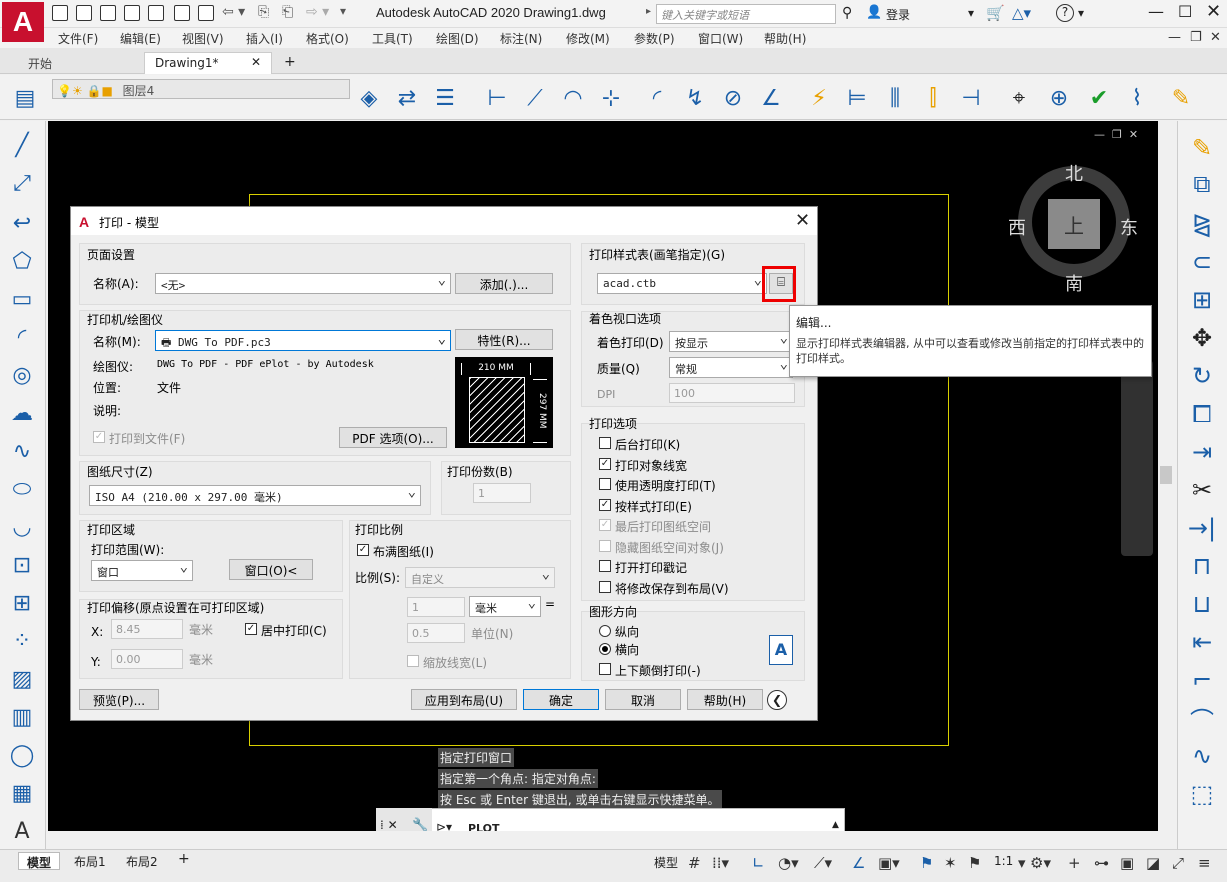 The width and height of the screenshot is (1227, 882). What do you see at coordinates (22, 489) in the screenshot?
I see `ellipse-icon: ⬭` at bounding box center [22, 489].